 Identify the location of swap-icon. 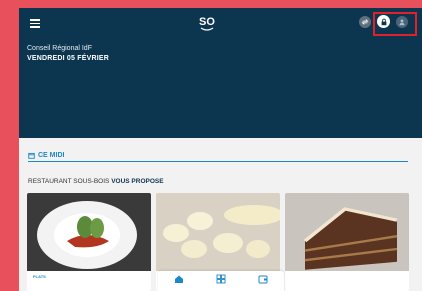
(365, 21).